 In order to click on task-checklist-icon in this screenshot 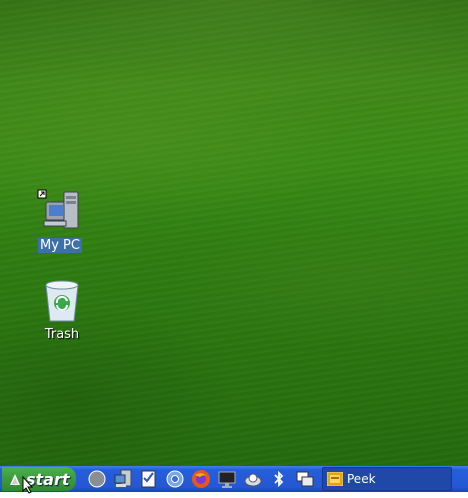, I will do `click(149, 479)`.